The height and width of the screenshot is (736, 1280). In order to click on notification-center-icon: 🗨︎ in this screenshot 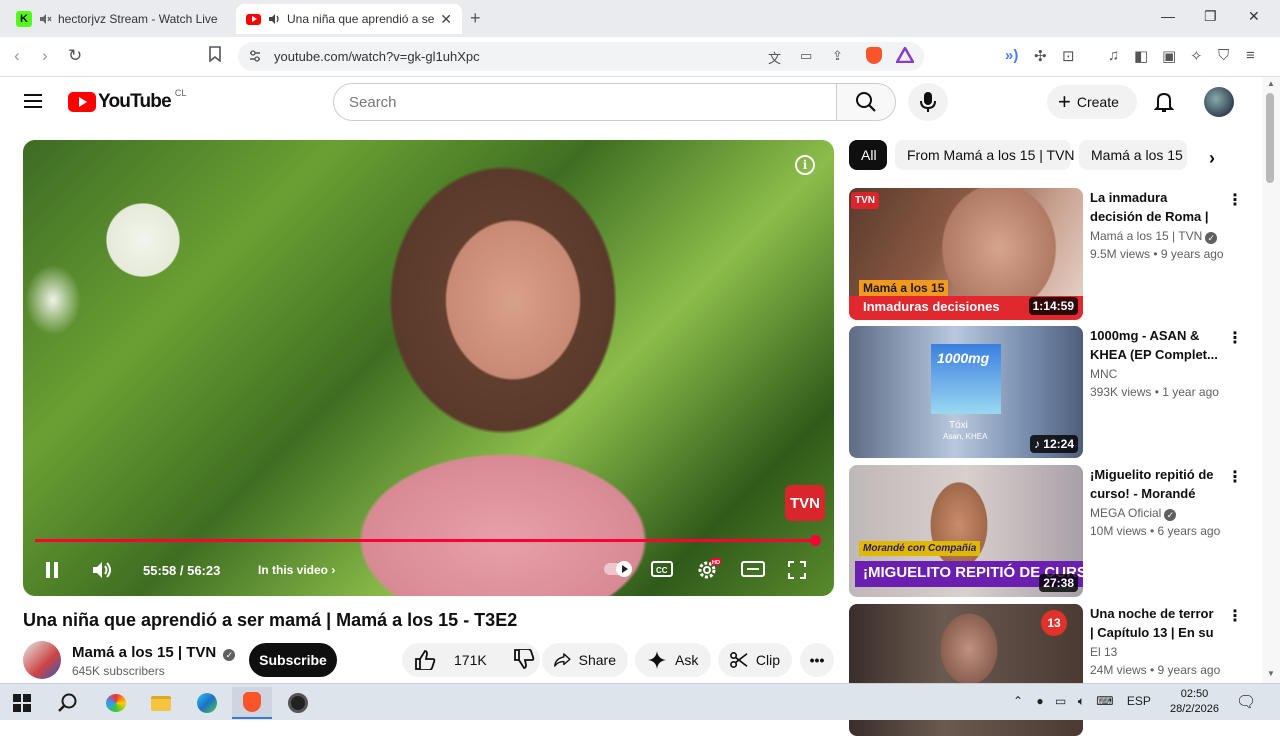, I will do `click(1246, 702)`.